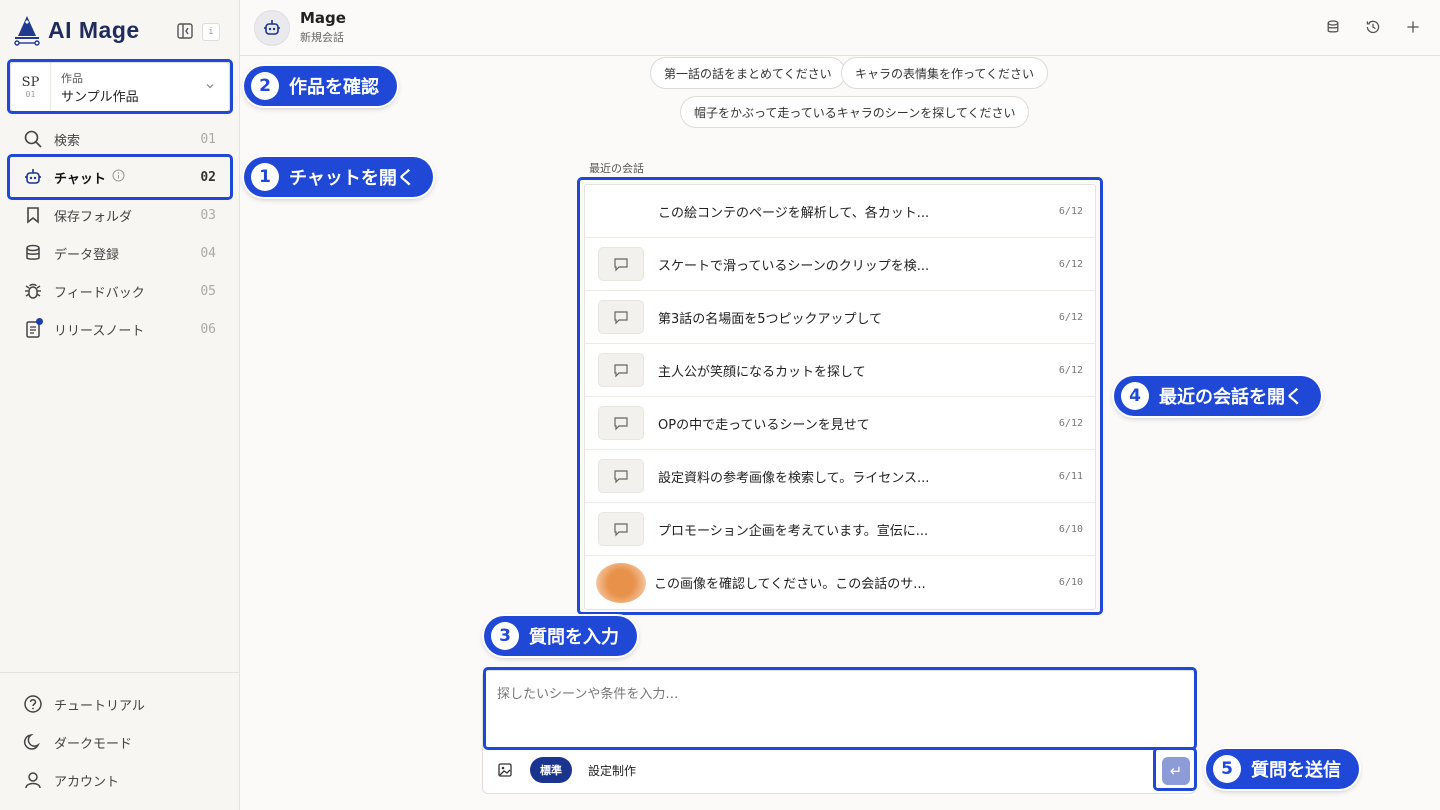 Image resolution: width=1440 pixels, height=810 pixels. What do you see at coordinates (560, 636) in the screenshot?
I see `callout-enter-question: 3 質問を入力` at bounding box center [560, 636].